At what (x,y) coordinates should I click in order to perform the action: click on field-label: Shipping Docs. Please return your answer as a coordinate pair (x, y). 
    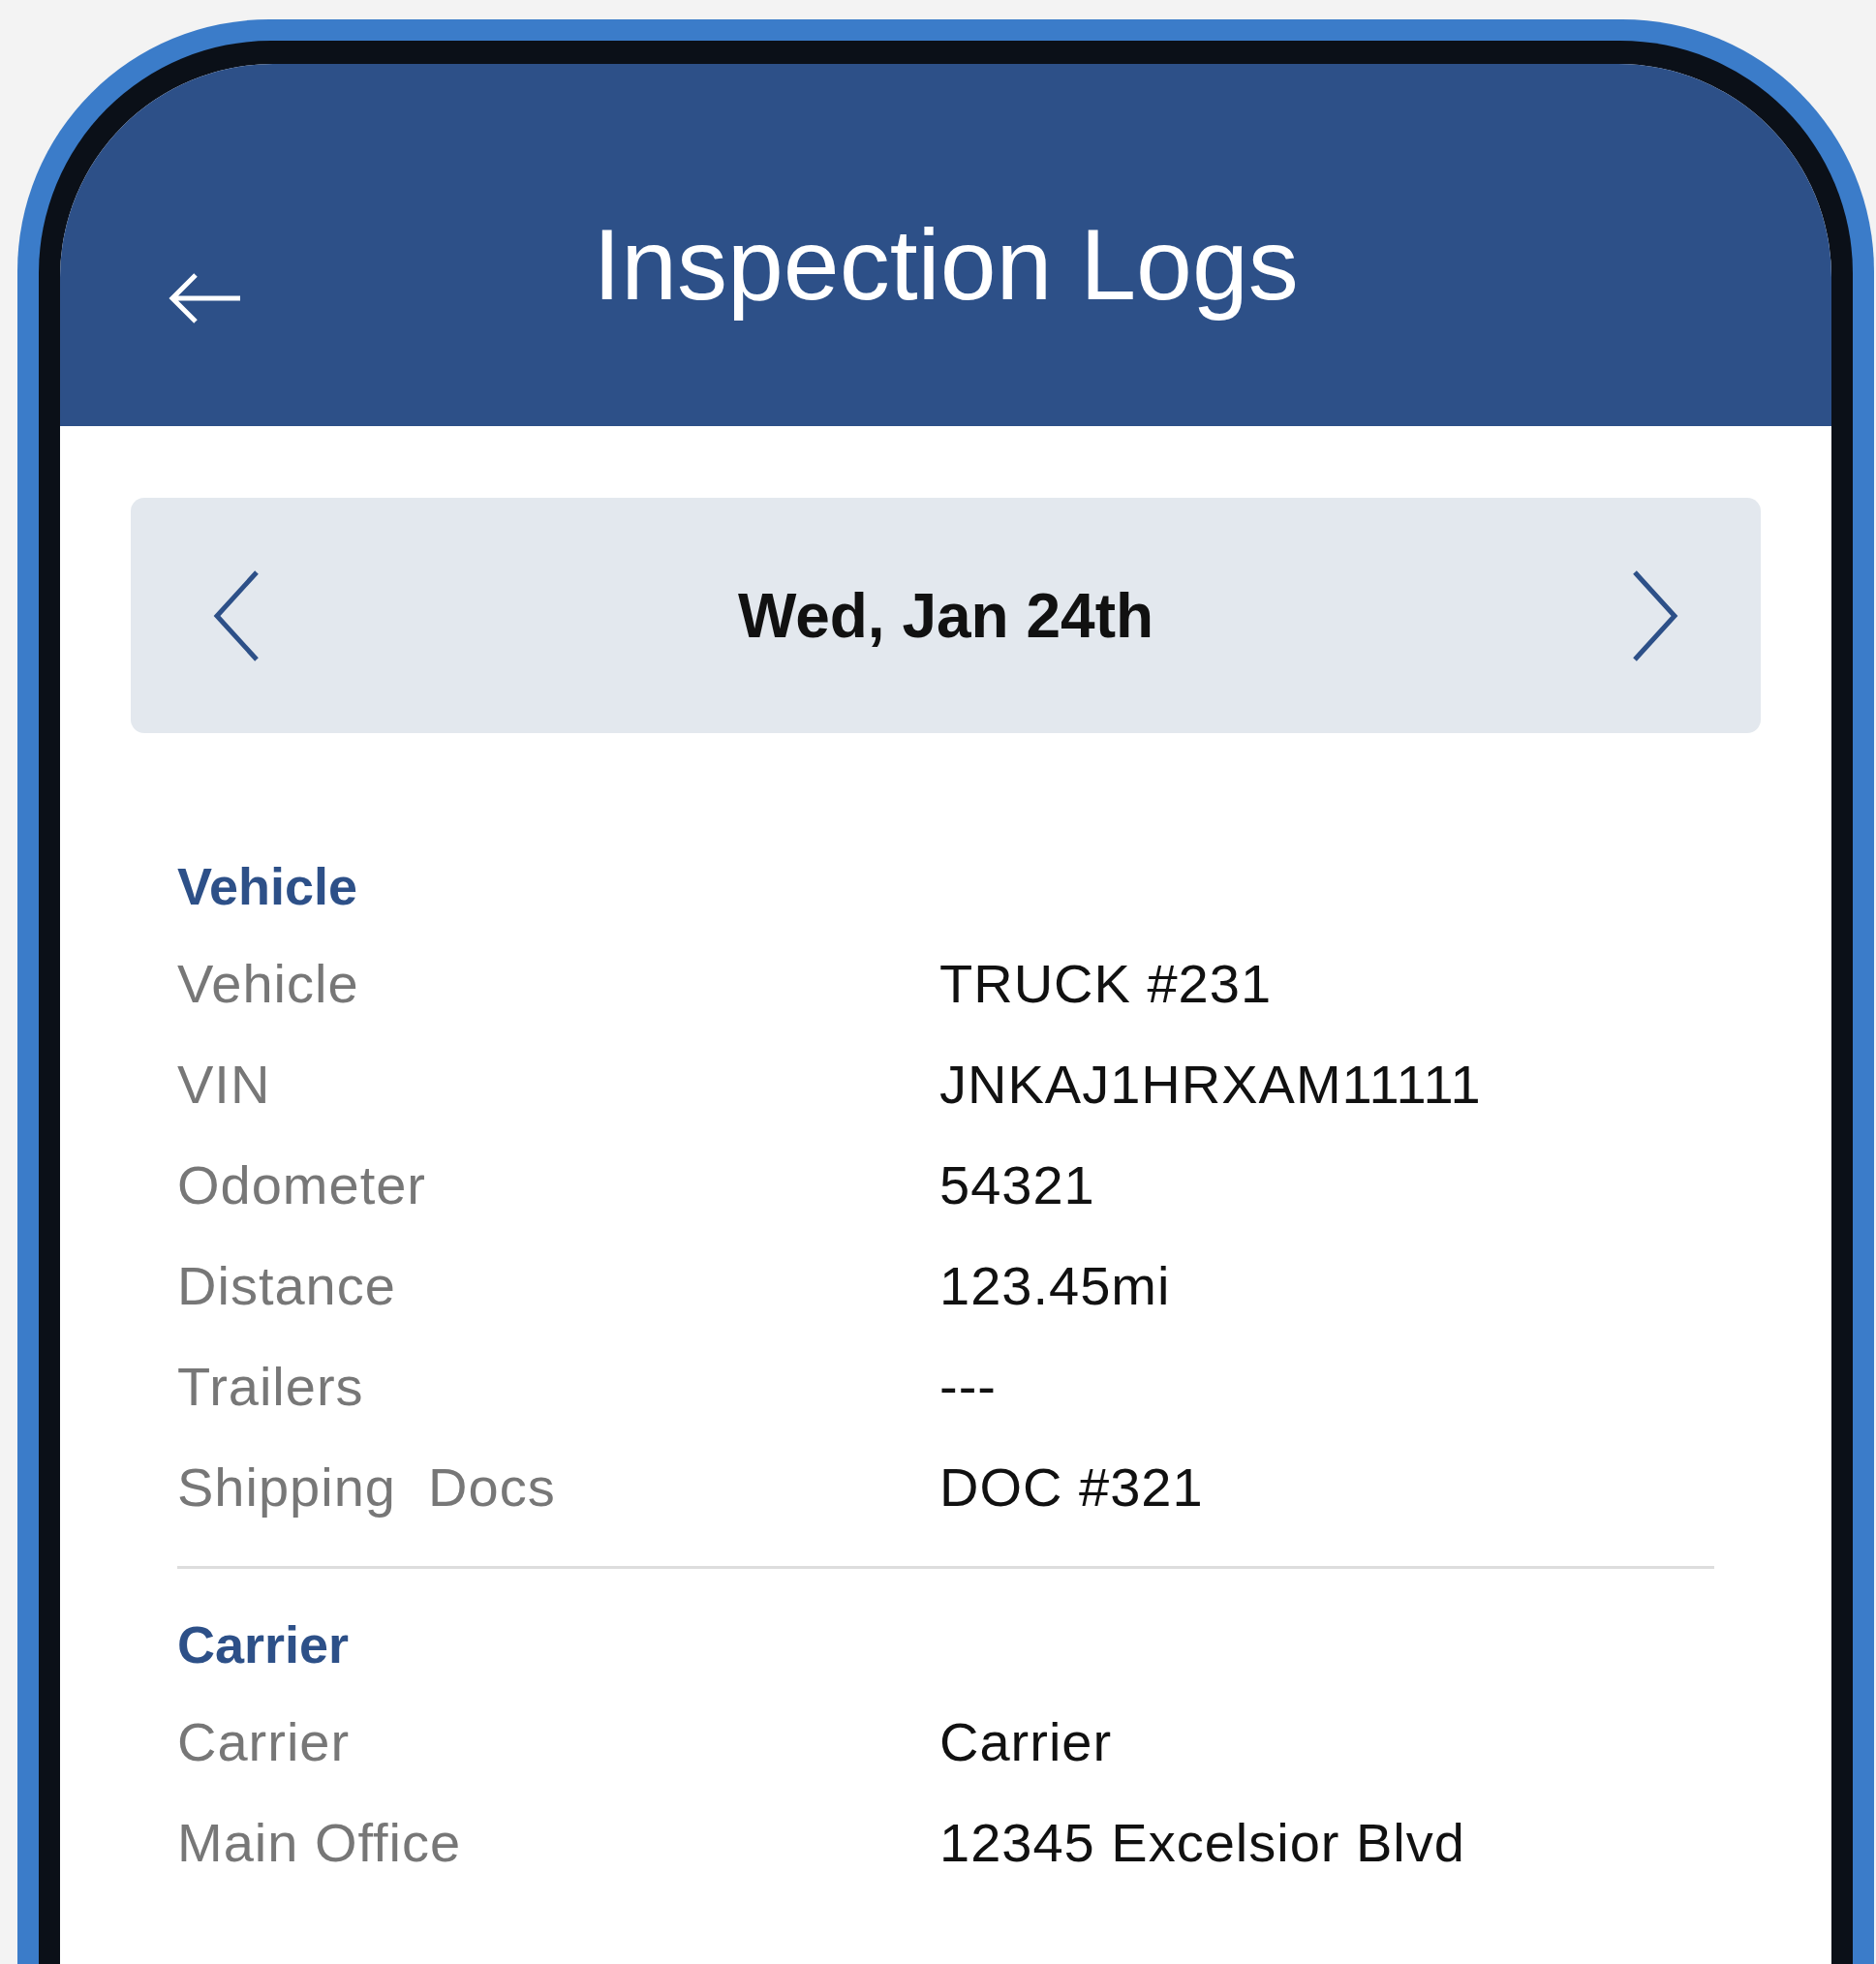
    Looking at the image, I should click on (367, 1487).